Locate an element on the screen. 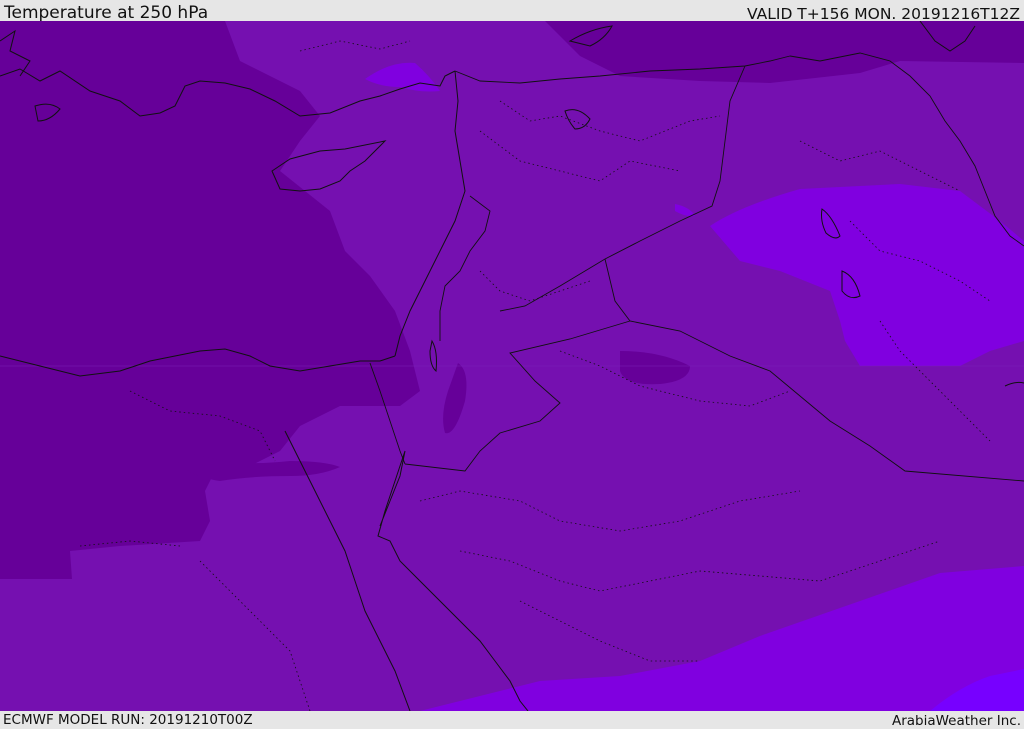 This screenshot has width=1024, height=729. model-run-label: ECMWF MODEL RUN: 20191210T00Z is located at coordinates (128, 720).